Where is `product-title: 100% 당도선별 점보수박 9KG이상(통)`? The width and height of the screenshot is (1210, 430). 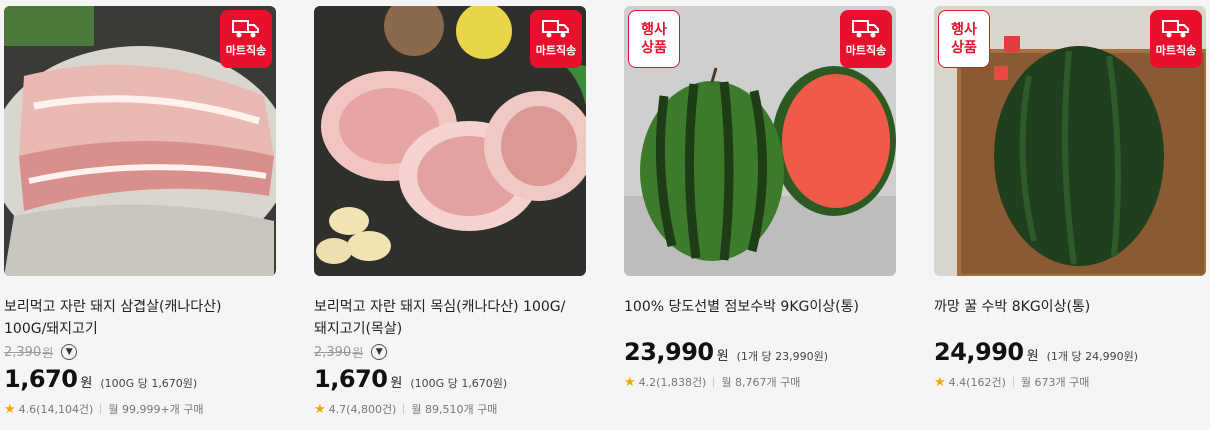
product-title: 100% 당도선별 점보수박 9KG이상(통) is located at coordinates (760, 307).